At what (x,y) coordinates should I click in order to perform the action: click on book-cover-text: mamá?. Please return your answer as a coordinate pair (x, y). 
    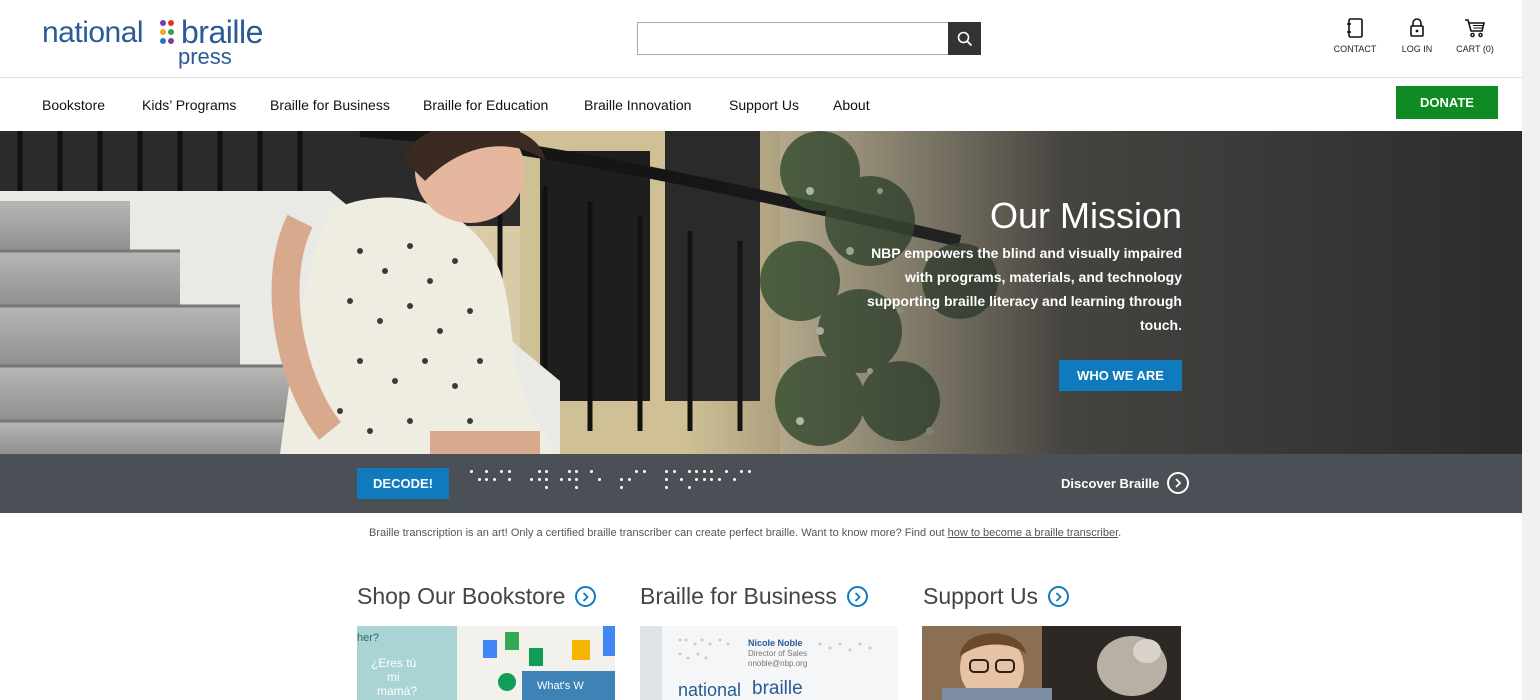
    Looking at the image, I should click on (397, 691).